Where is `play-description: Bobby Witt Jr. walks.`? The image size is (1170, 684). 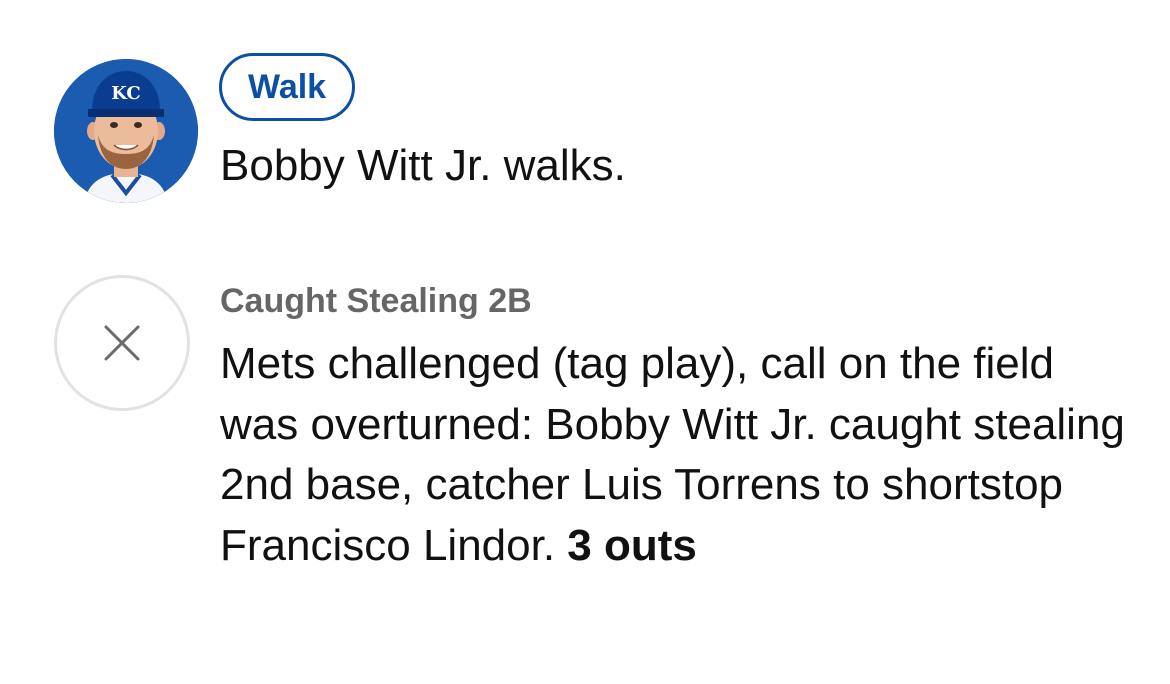
play-description: Bobby Witt Jr. walks. is located at coordinates (423, 165).